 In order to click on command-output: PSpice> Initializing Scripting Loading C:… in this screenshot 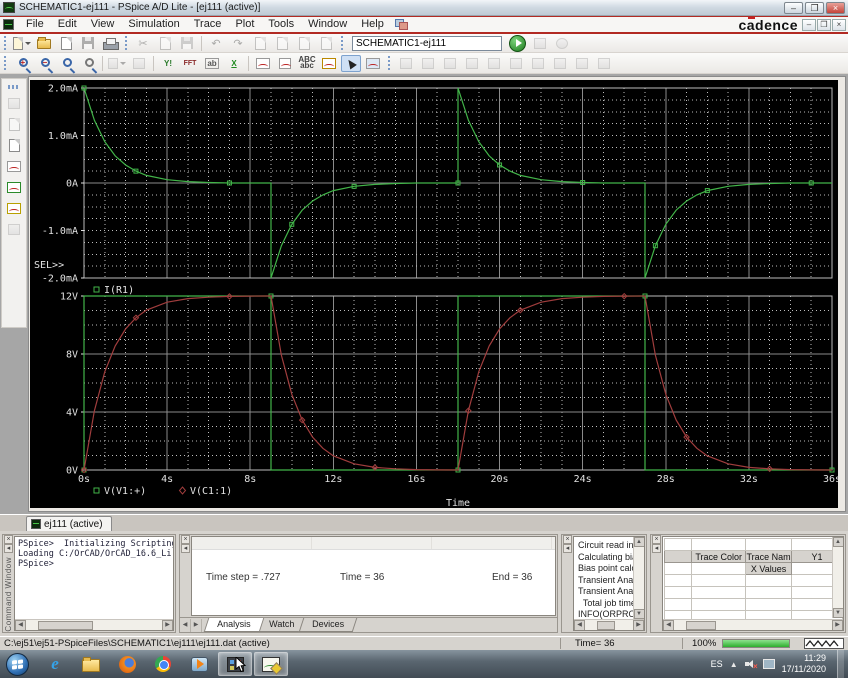, I will do `click(94, 553)`.